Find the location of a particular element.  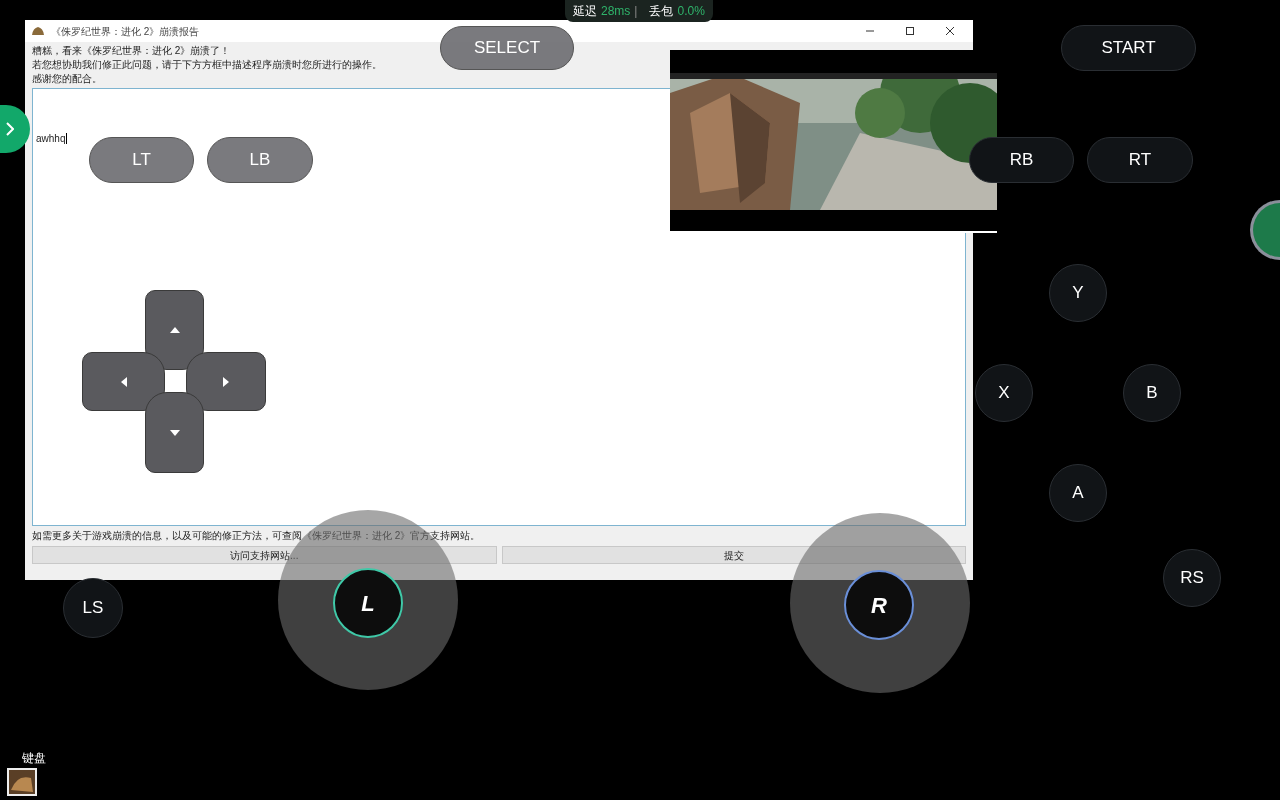

latency-label: 延迟 is located at coordinates (585, 11).